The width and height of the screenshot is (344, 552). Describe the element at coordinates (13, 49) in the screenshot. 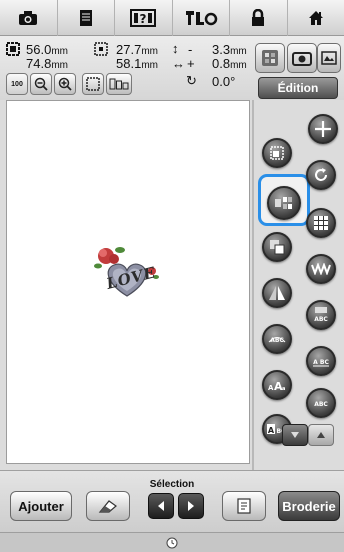

I see `size-icon` at that location.